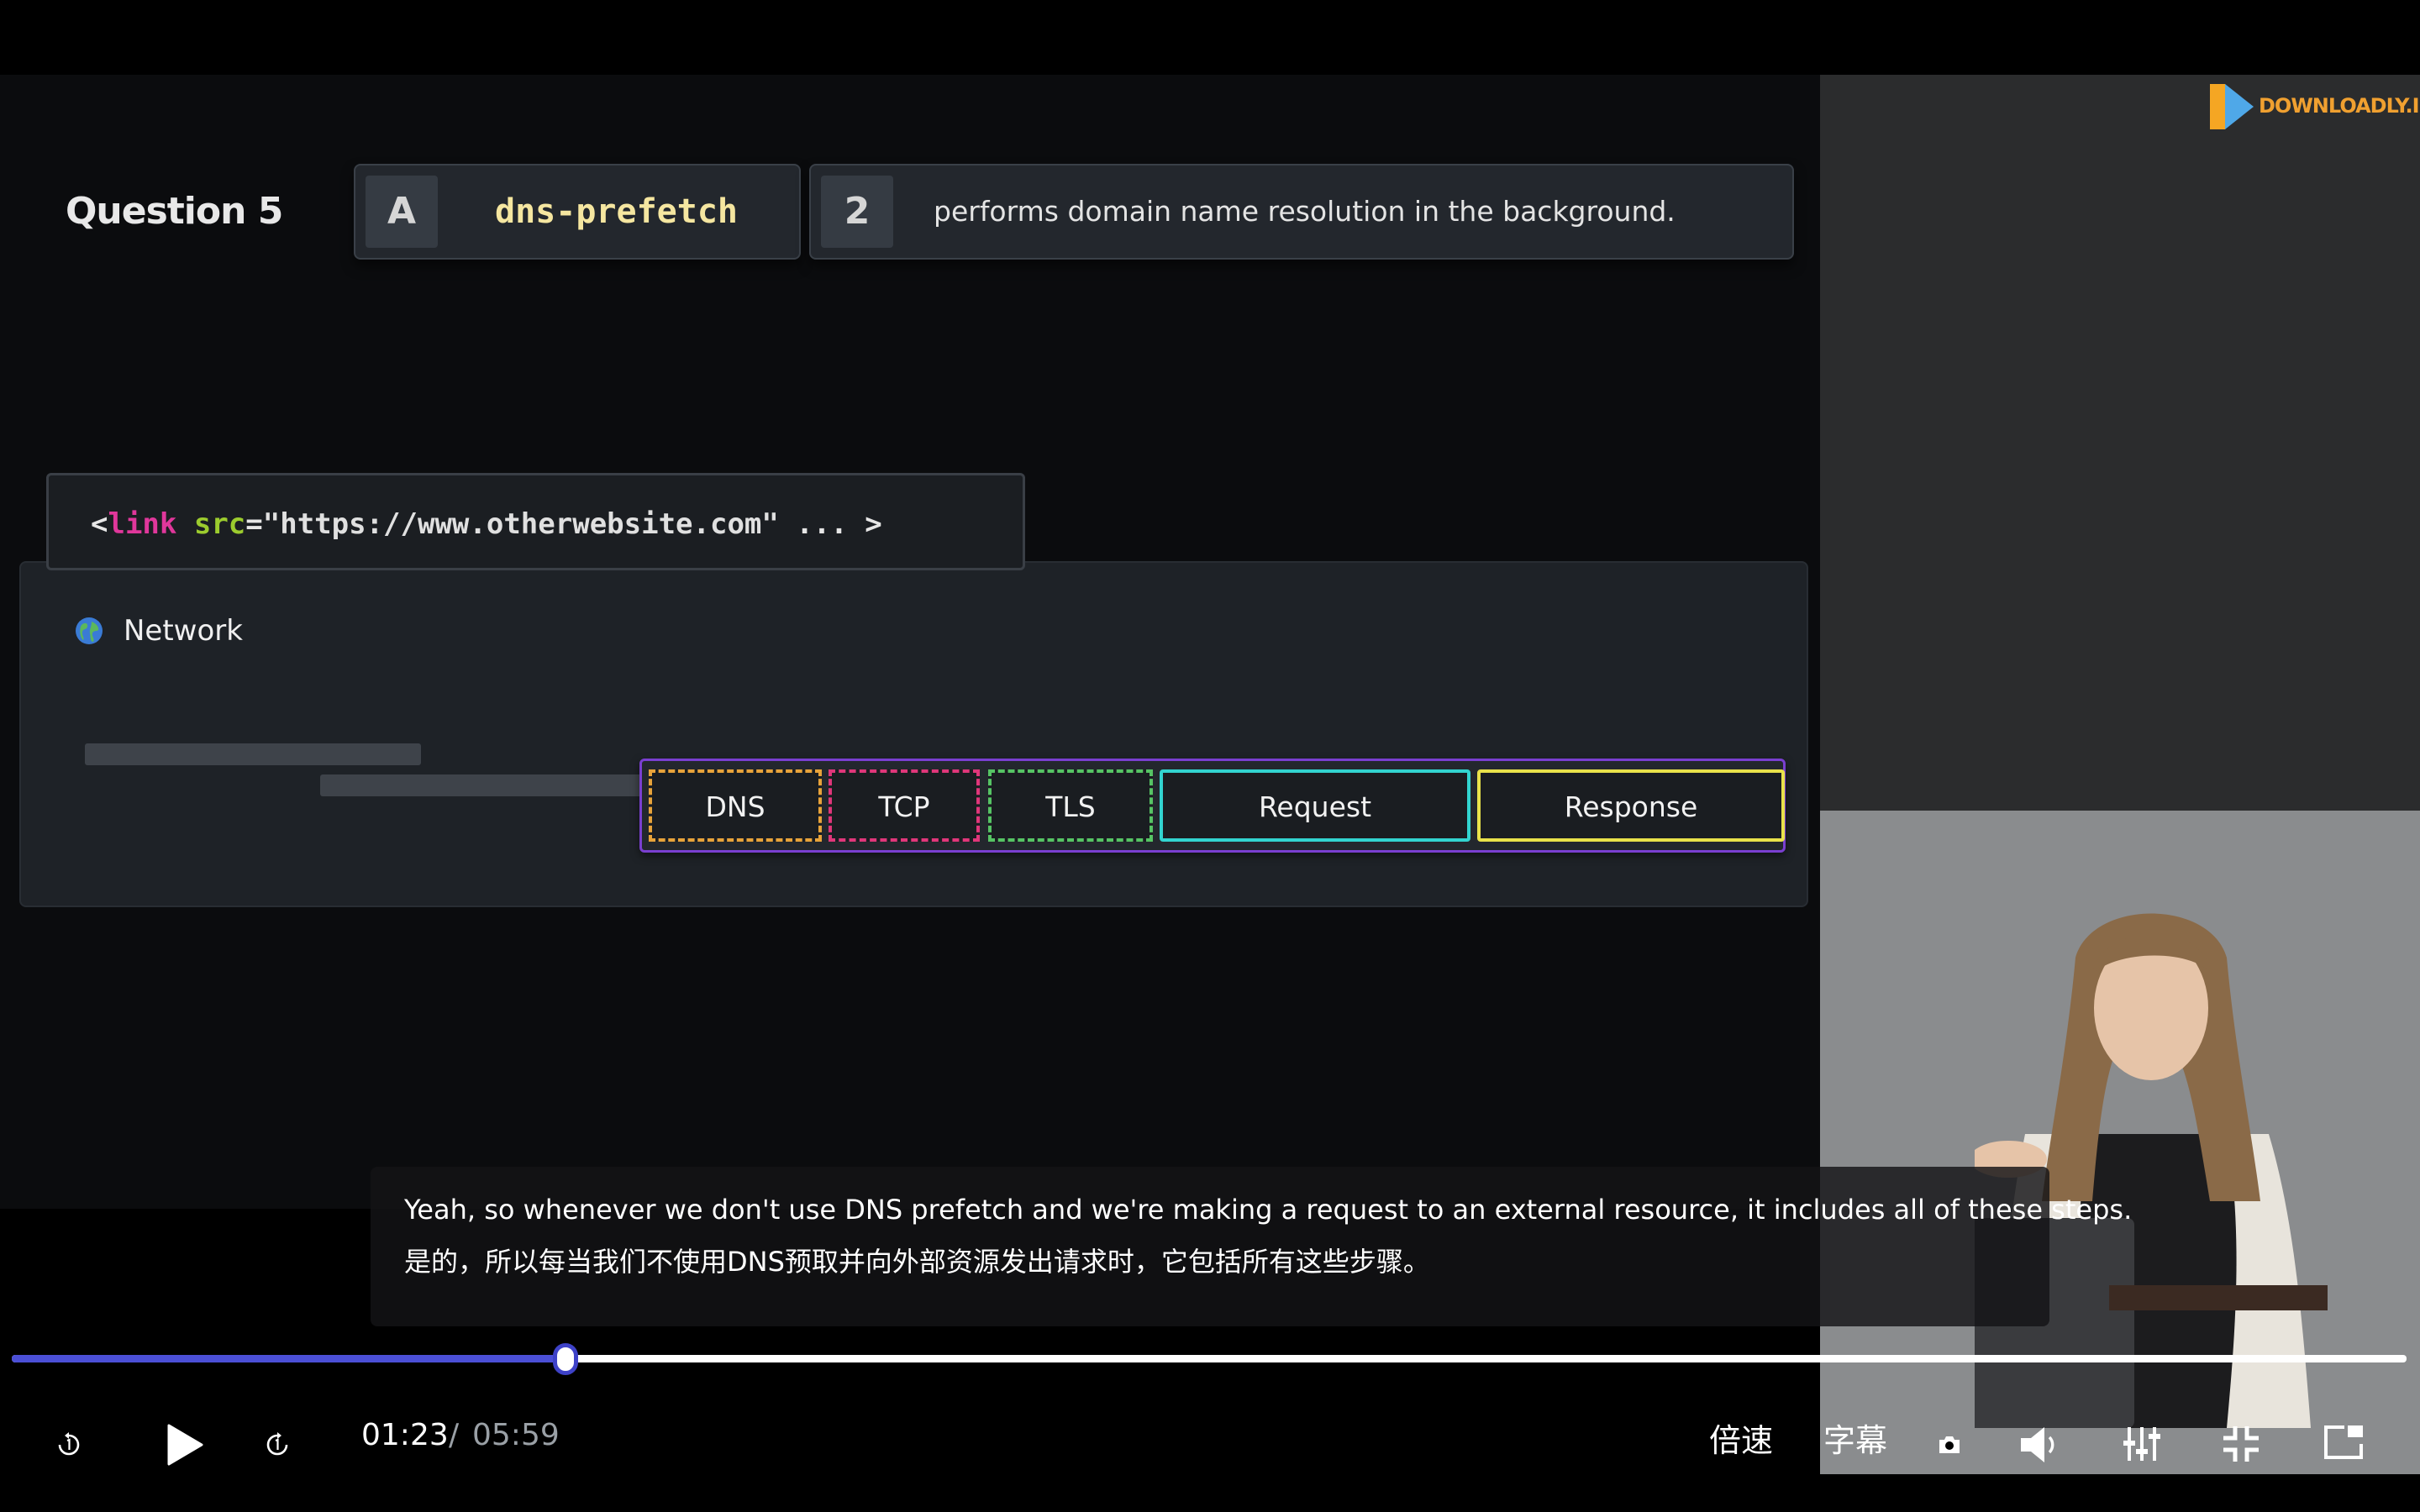  Describe the element at coordinates (1315, 805) in the screenshot. I see `timeline-request: Request` at that location.